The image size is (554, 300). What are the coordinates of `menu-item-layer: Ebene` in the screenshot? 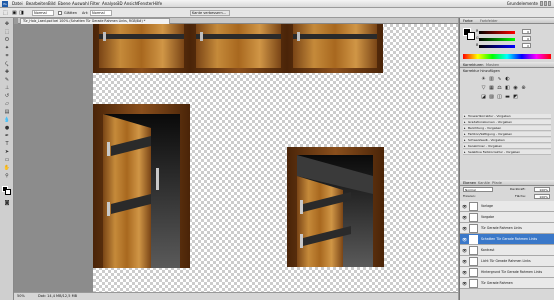 It's located at (64, 4).